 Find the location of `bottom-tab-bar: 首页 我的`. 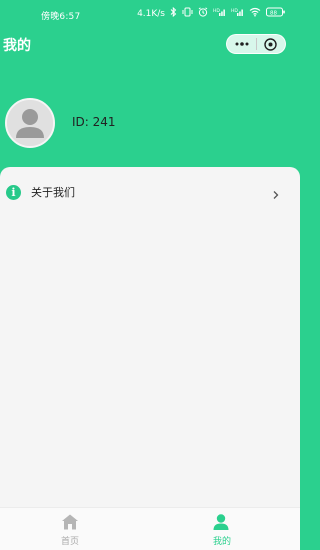

bottom-tab-bar: 首页 我的 is located at coordinates (150, 528).